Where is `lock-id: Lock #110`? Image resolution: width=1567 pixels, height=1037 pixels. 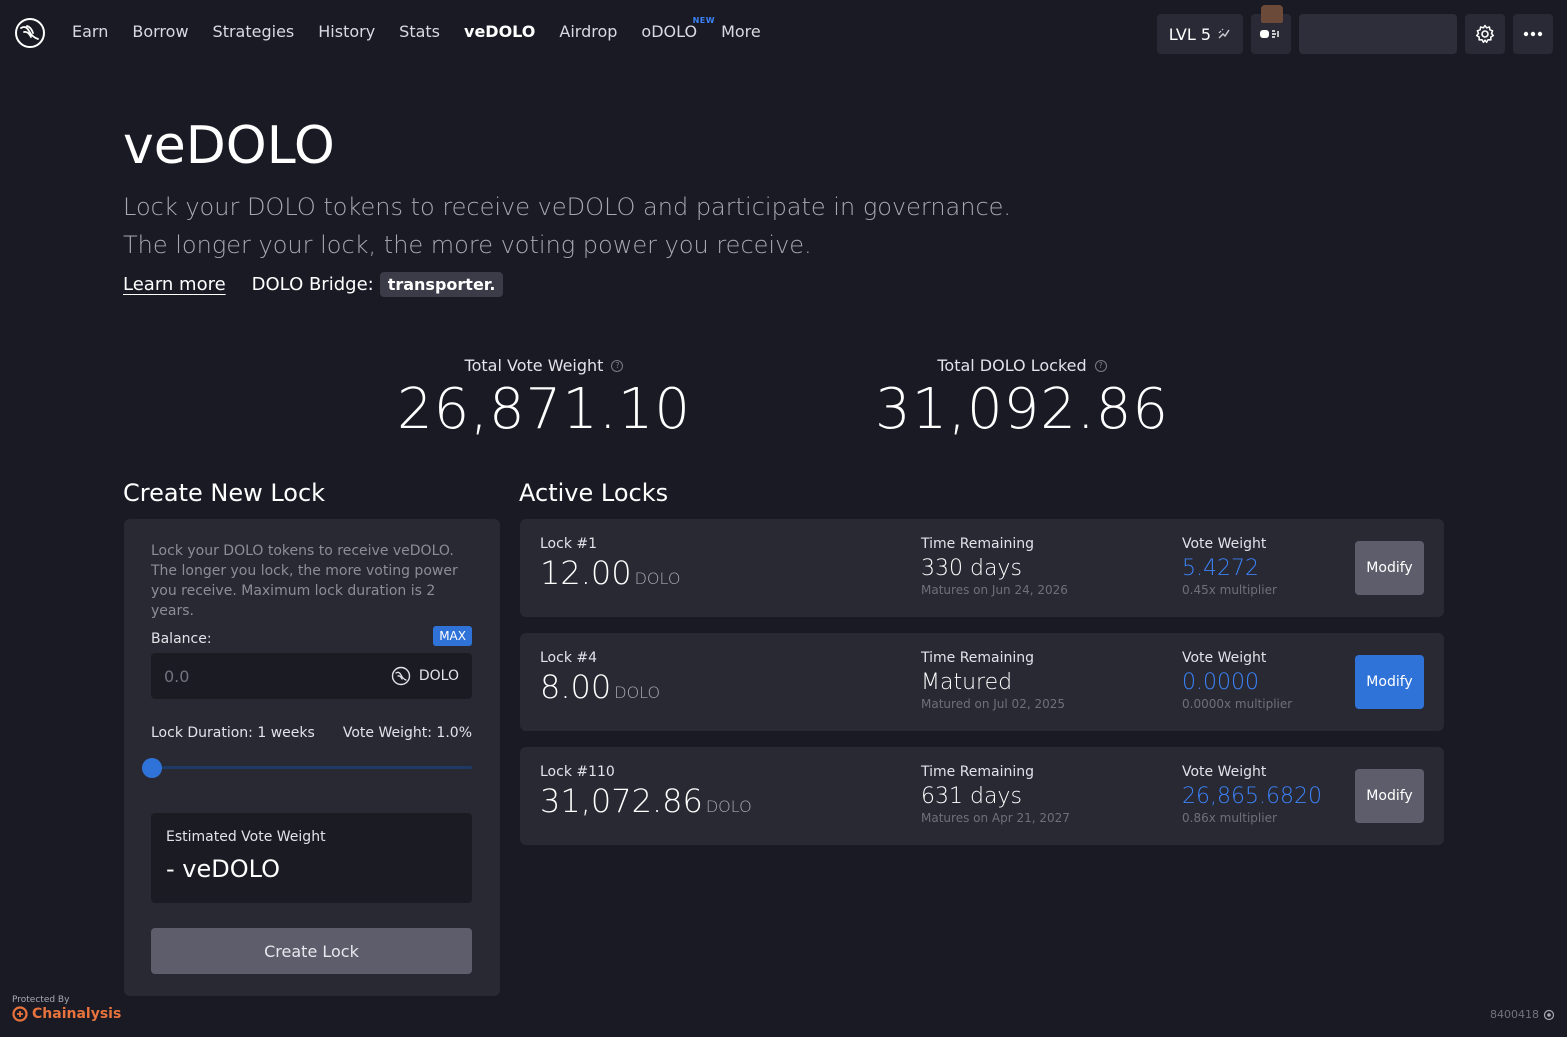 lock-id: Lock #110 is located at coordinates (577, 772).